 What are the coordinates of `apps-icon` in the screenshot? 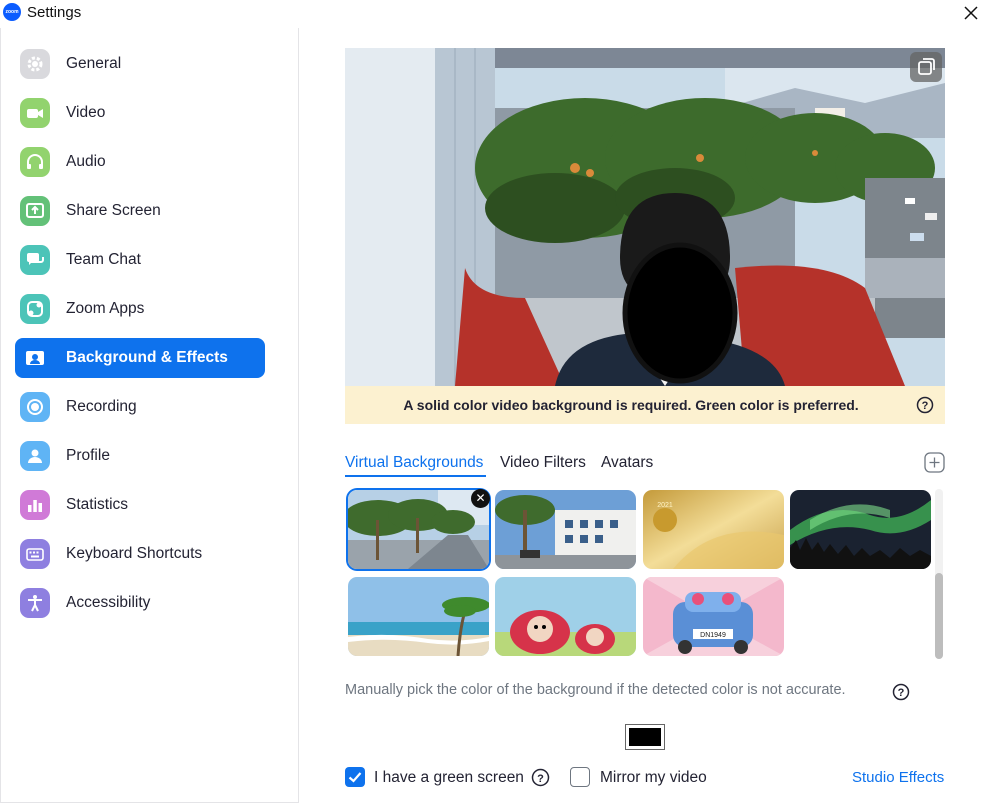 It's located at (35, 309).